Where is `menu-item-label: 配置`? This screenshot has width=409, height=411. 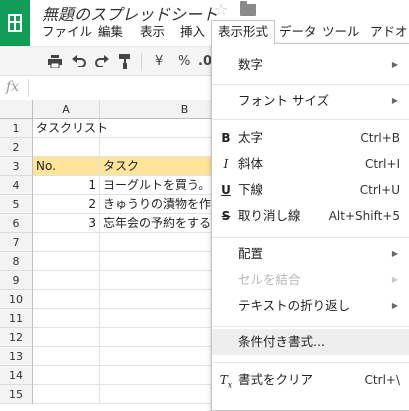
menu-item-label: 配置 is located at coordinates (251, 253).